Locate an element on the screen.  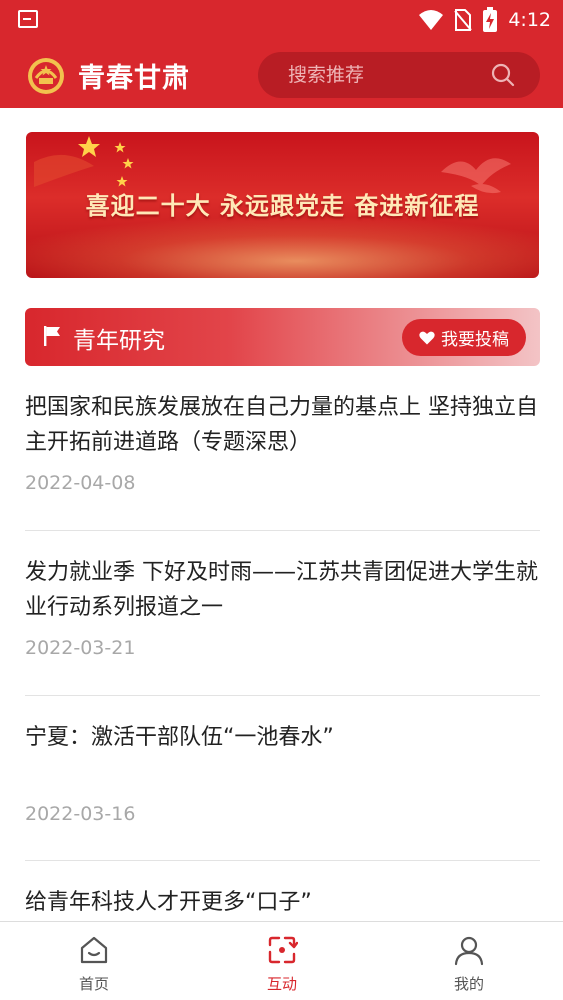
article-date: 2022-03-16 is located at coordinates (80, 814).